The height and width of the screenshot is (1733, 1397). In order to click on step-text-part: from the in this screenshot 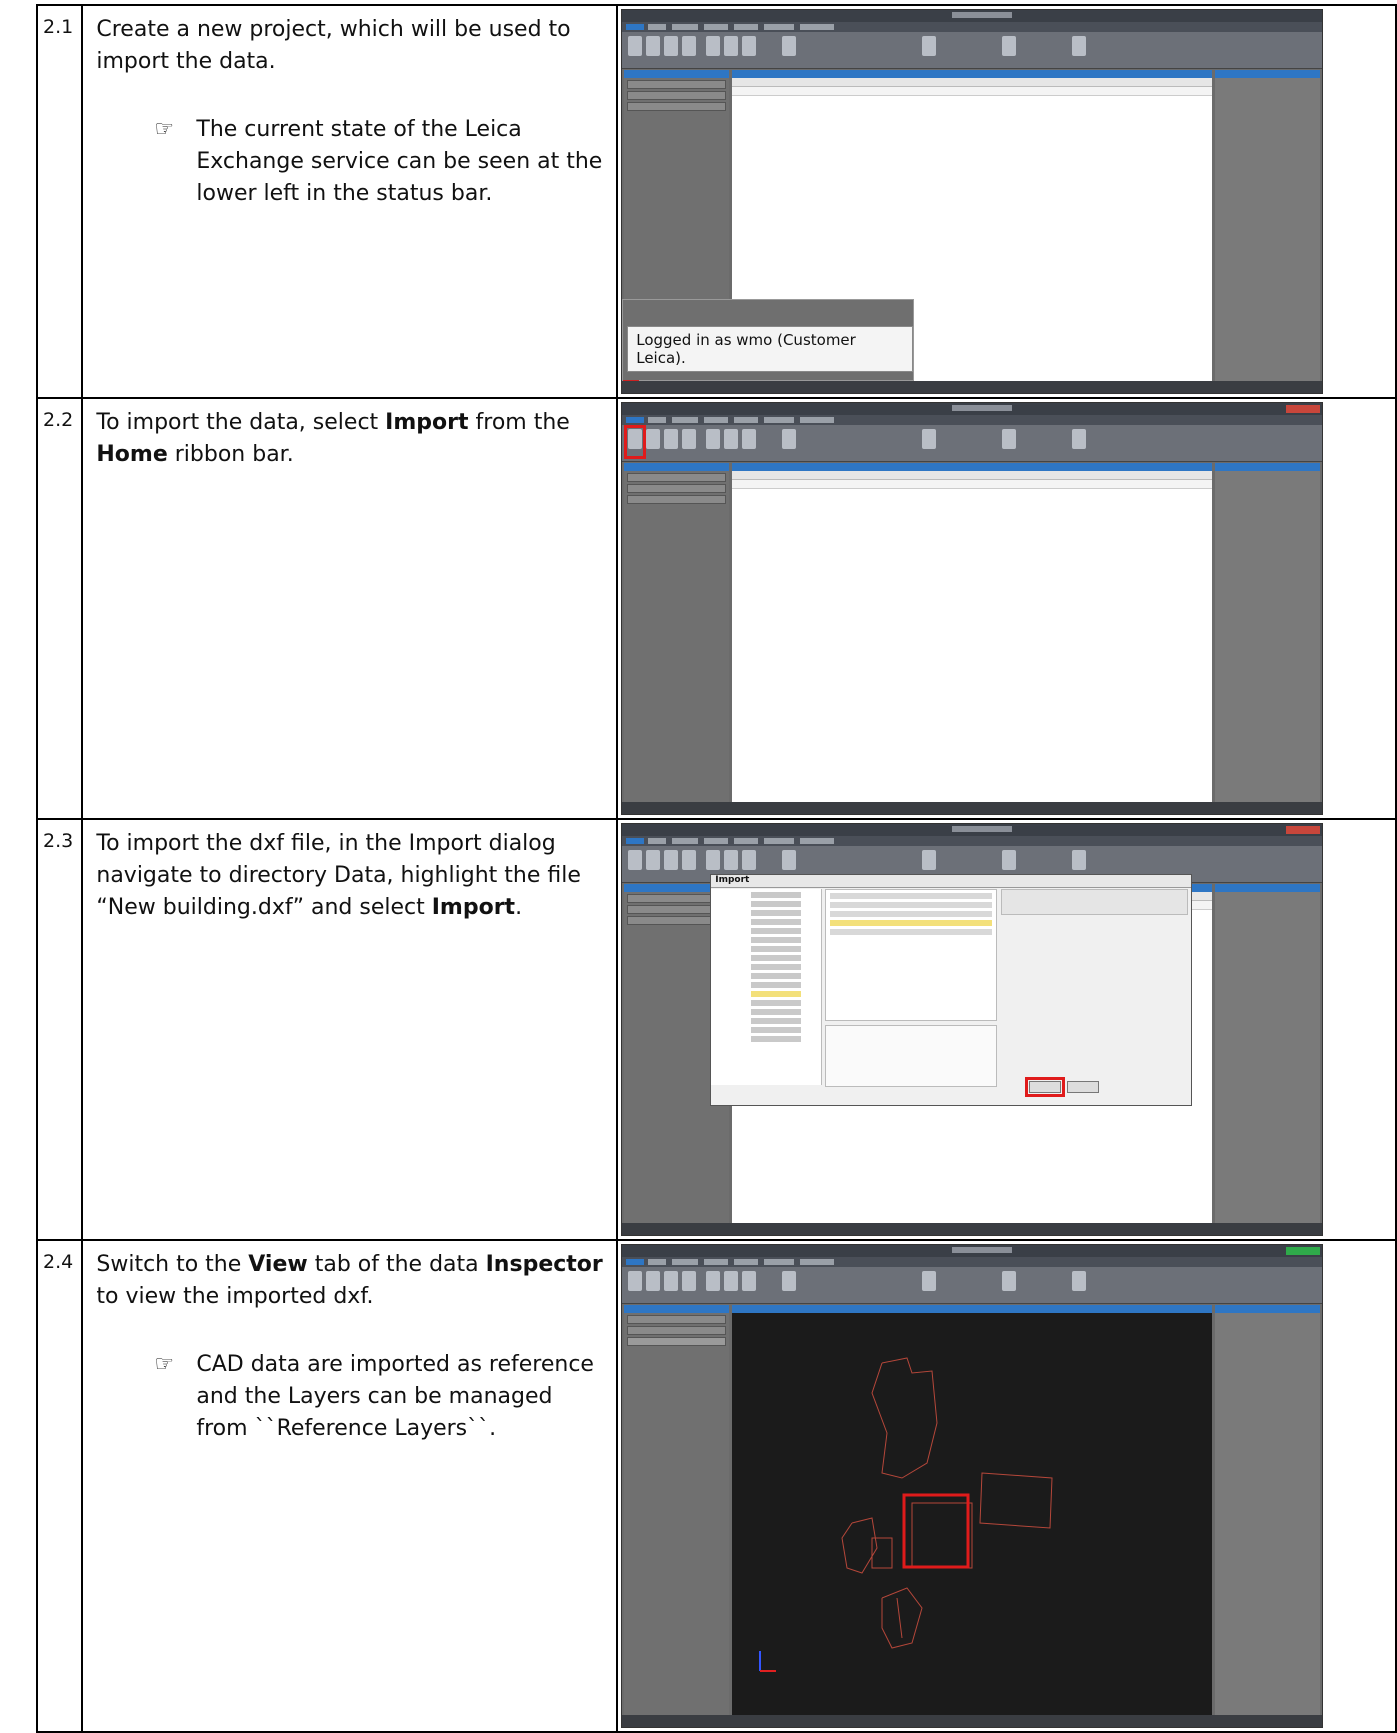, I will do `click(519, 422)`.